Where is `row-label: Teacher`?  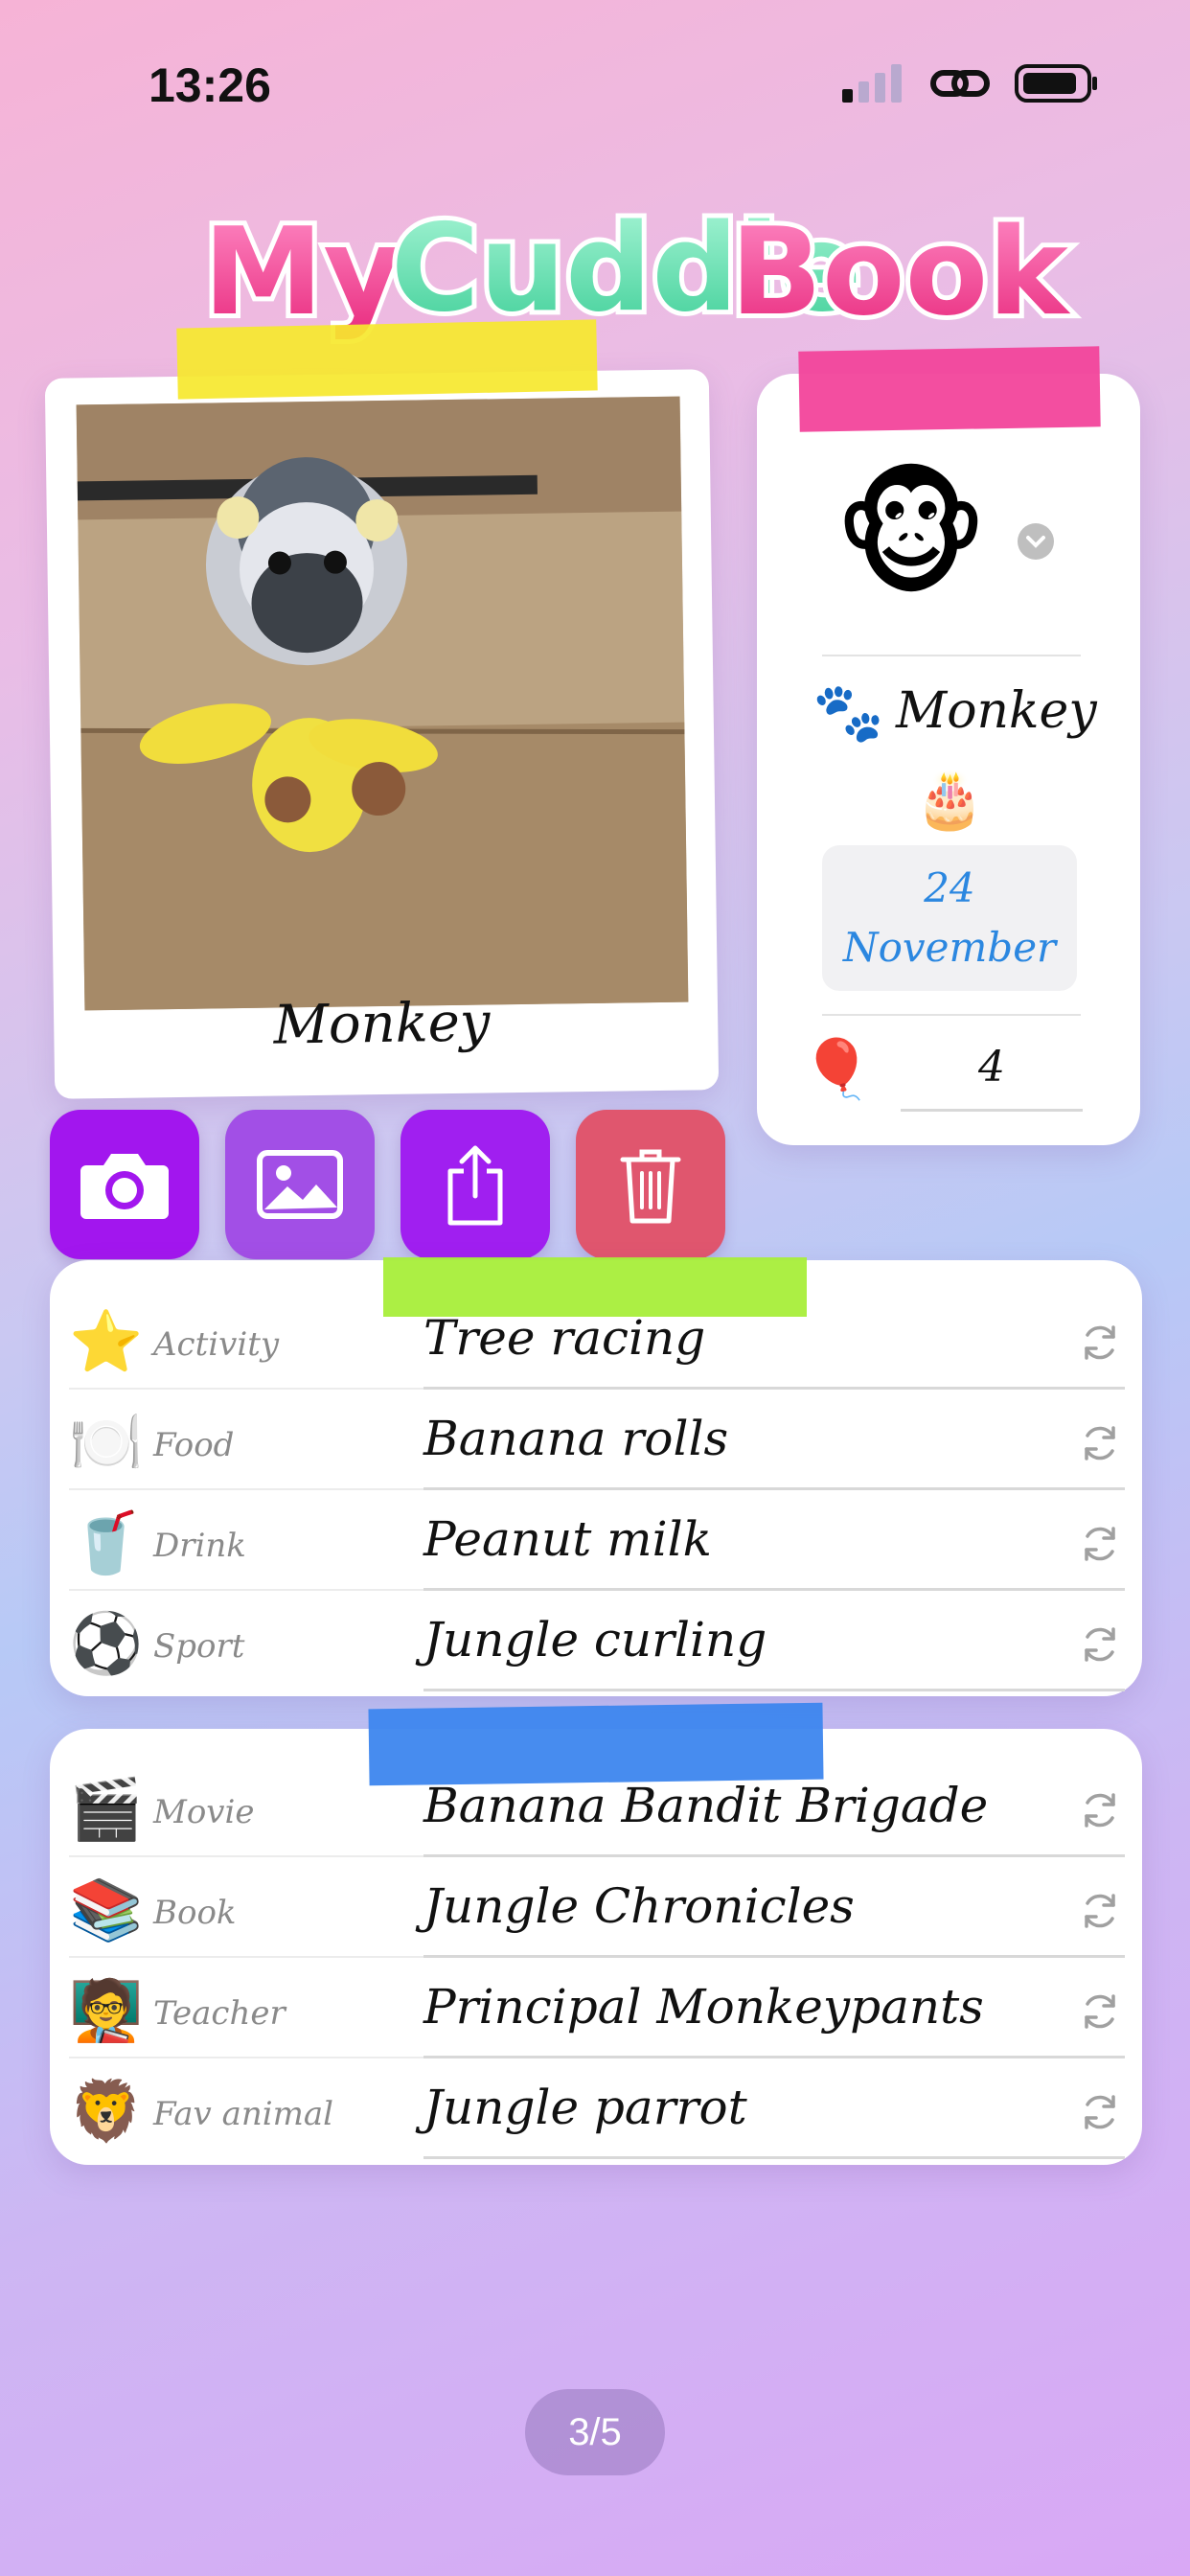 row-label: Teacher is located at coordinates (220, 2013).